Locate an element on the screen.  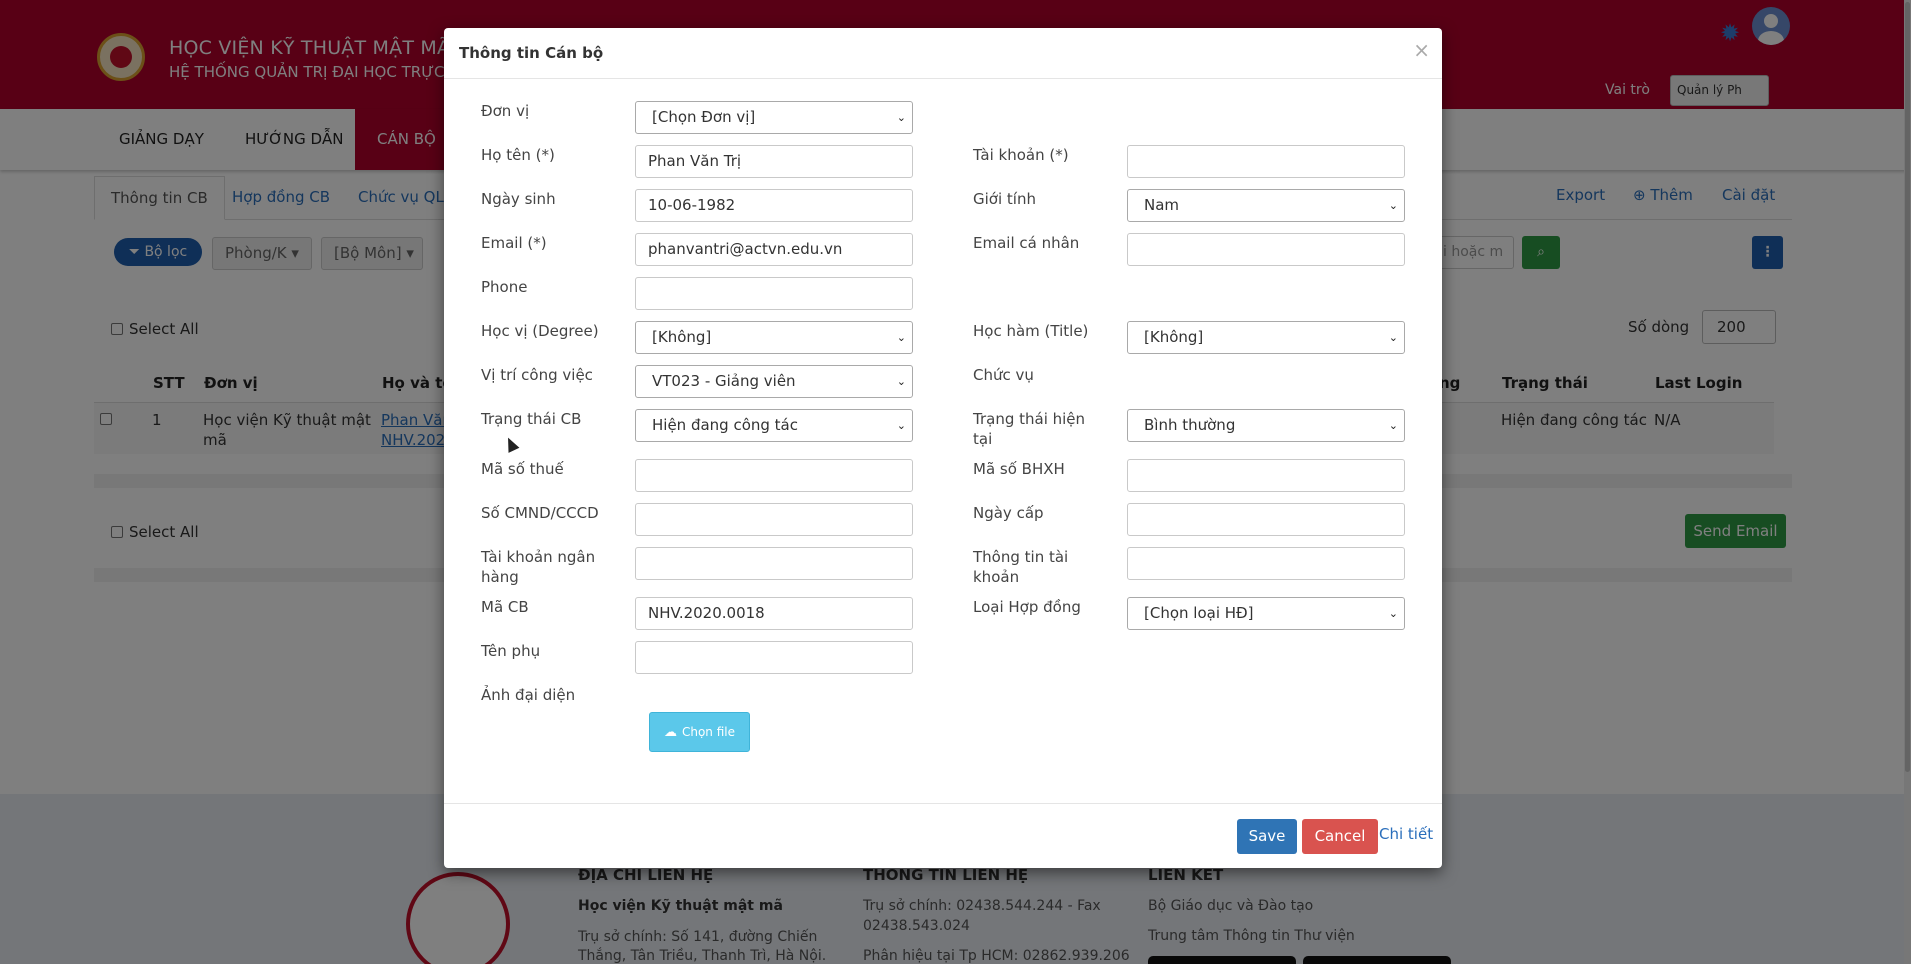
label-ten-phu: Tên phụ is located at coordinates (511, 651).